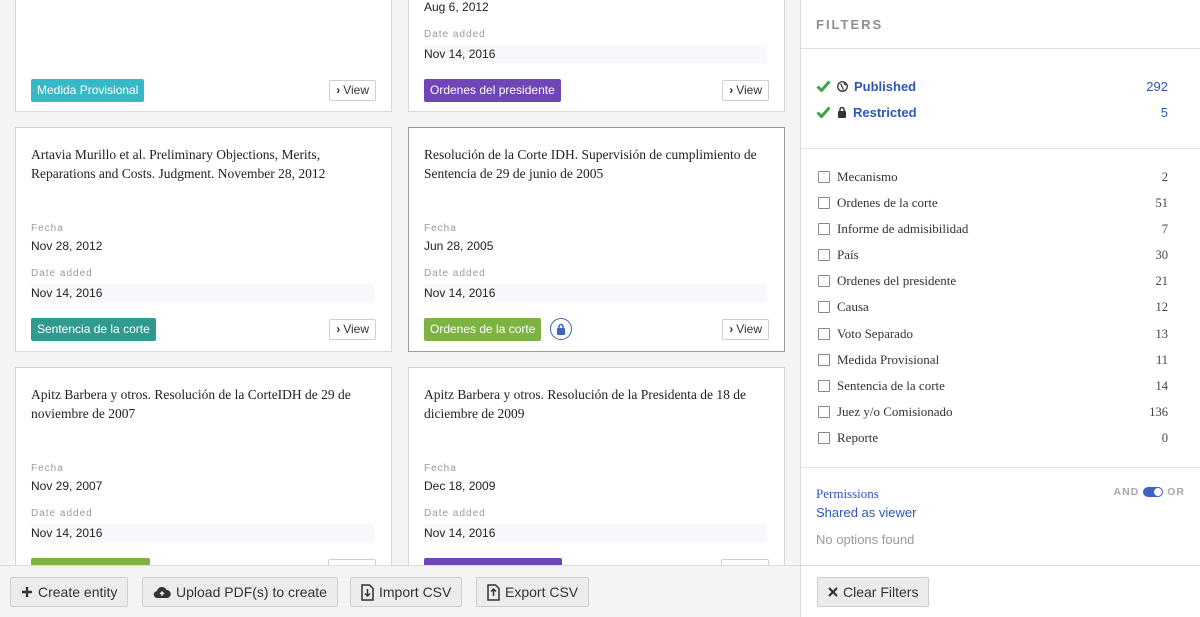  I want to click on and-label: AND, so click(1126, 492).